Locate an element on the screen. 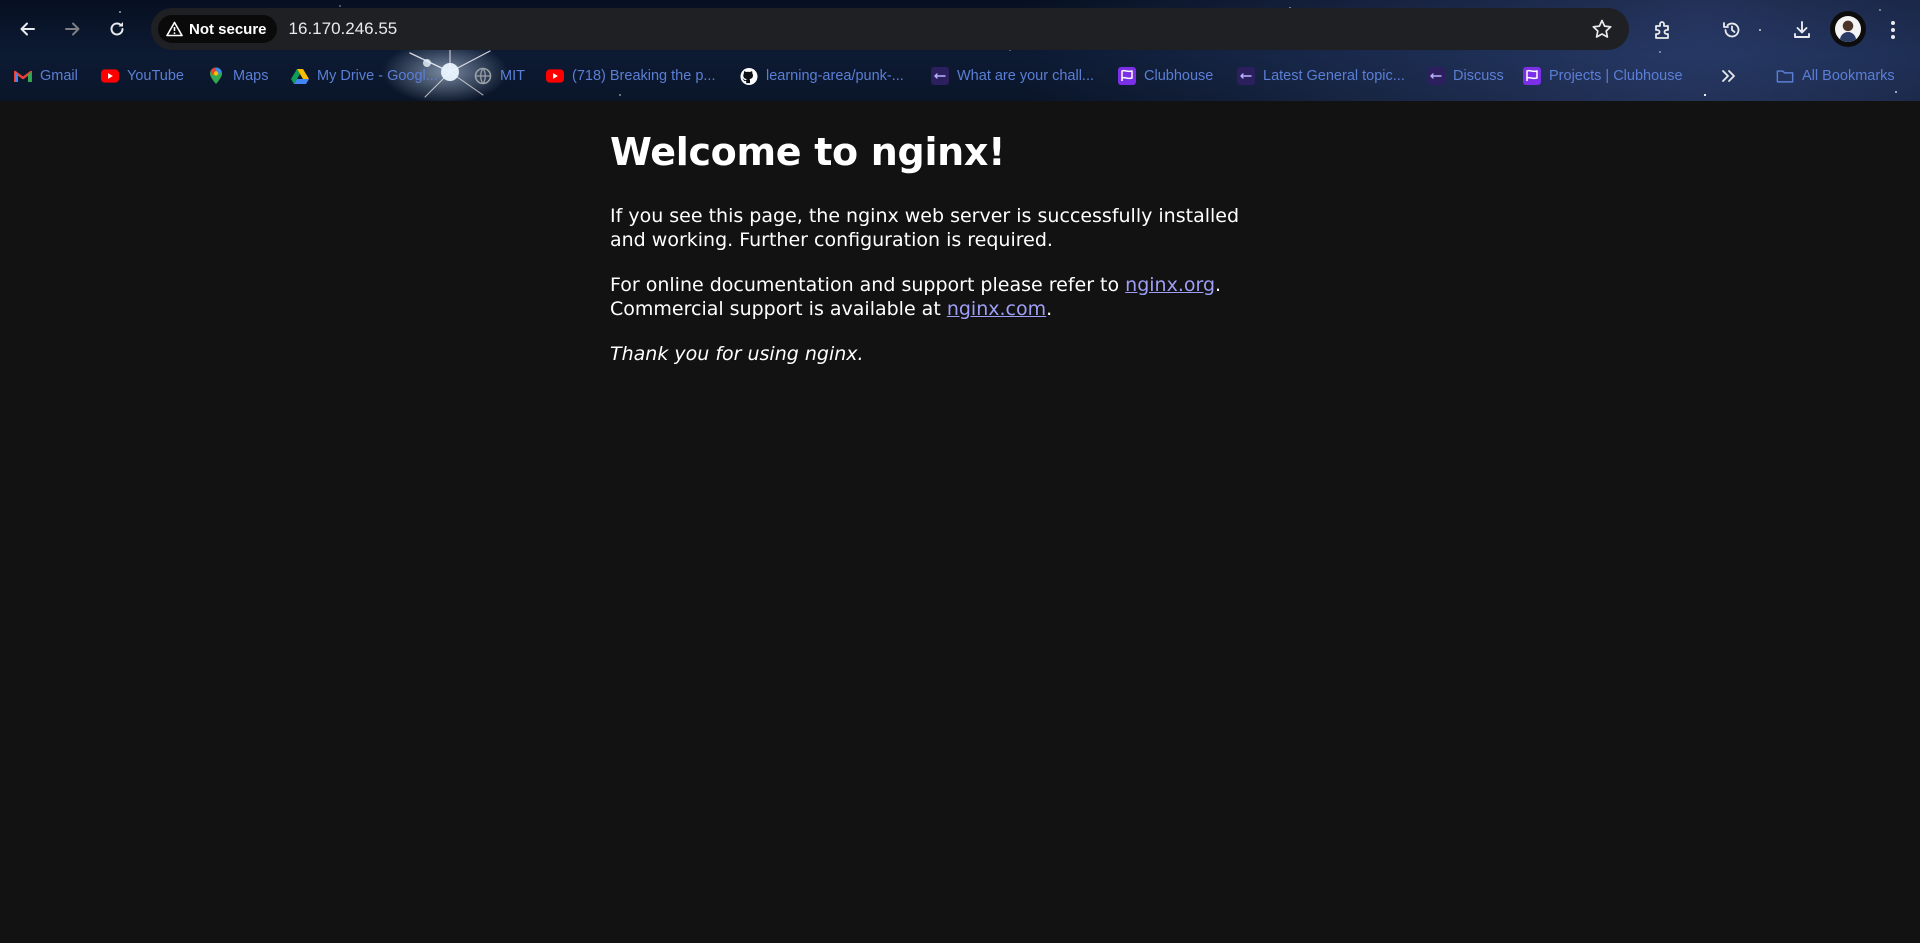 This screenshot has width=1920, height=943. nginx-com-link: nginx.com is located at coordinates (996, 309).